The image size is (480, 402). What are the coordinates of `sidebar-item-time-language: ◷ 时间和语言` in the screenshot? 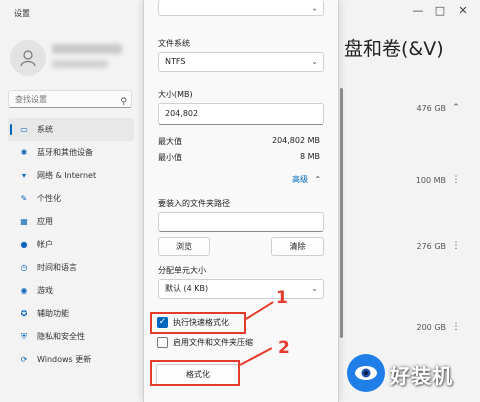 It's located at (71, 267).